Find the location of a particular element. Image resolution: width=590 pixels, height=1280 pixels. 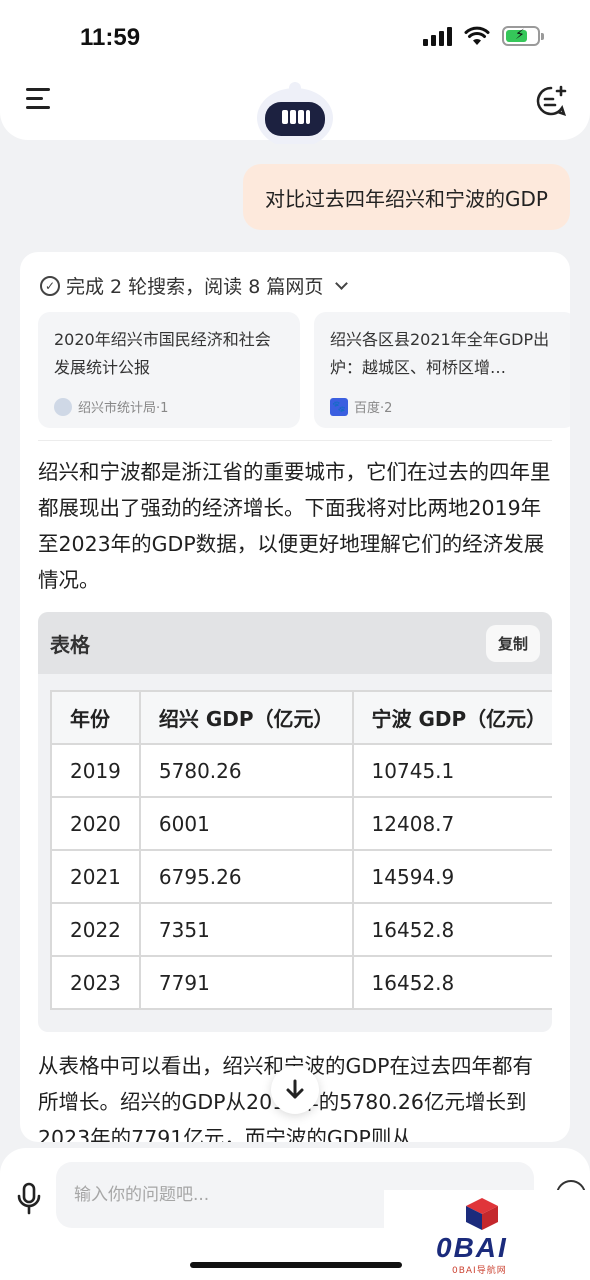

home-indicator is located at coordinates (296, 1265).